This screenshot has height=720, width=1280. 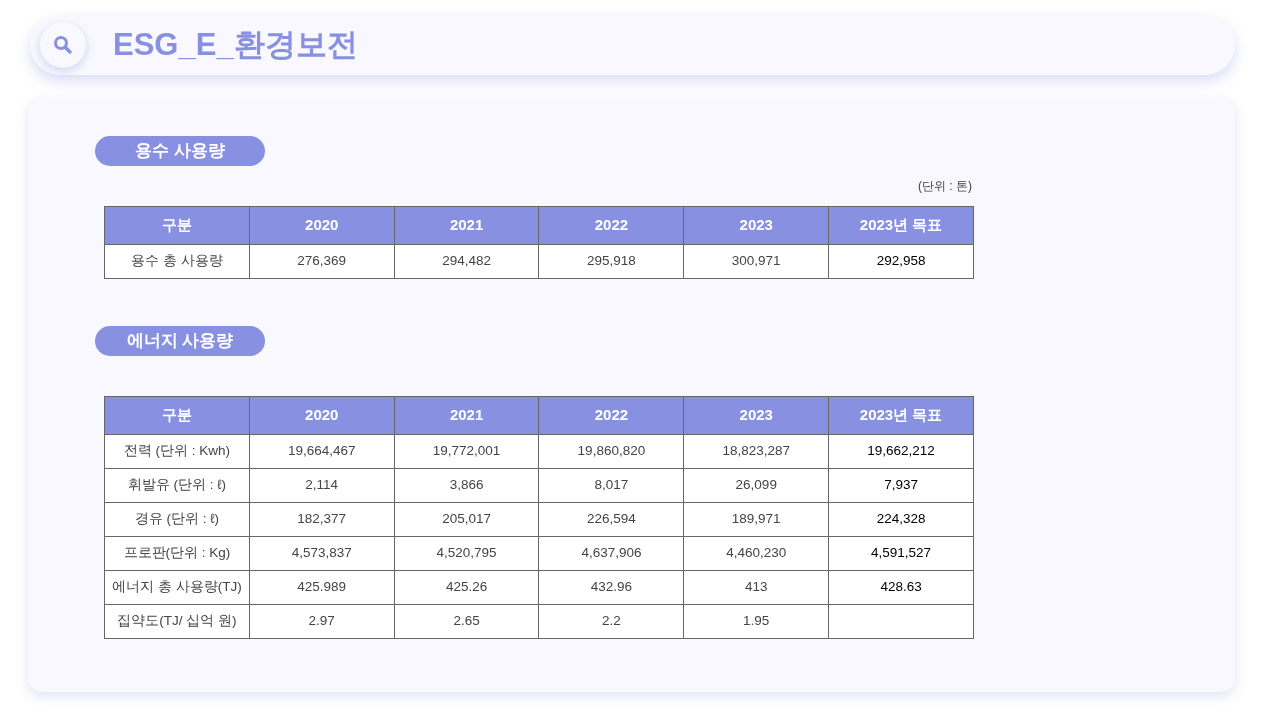 I want to click on table-cell: 294,482, so click(x=467, y=262).